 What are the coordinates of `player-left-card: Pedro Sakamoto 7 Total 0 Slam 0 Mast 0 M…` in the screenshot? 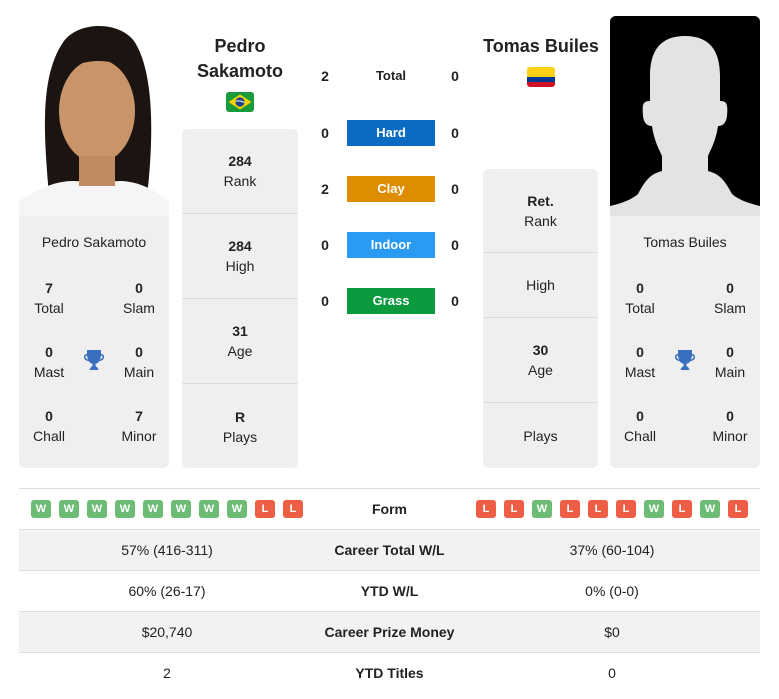 It's located at (94, 342).